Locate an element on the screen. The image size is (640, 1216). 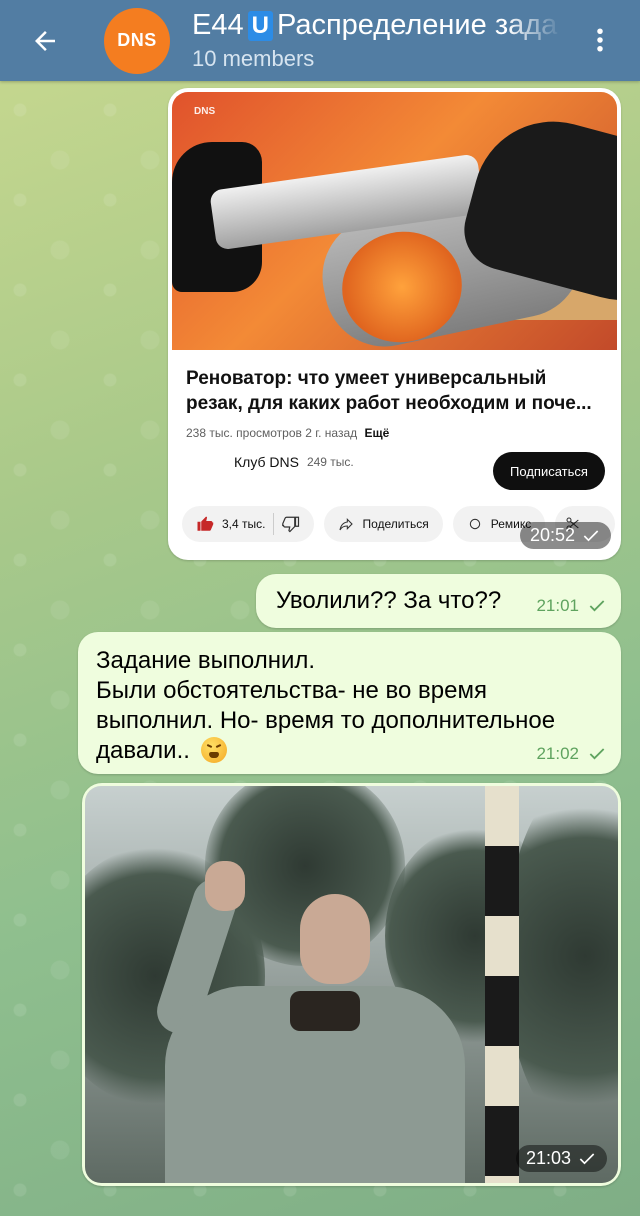
message-line: Были обстоятельства- не во время is located at coordinates (291, 690).